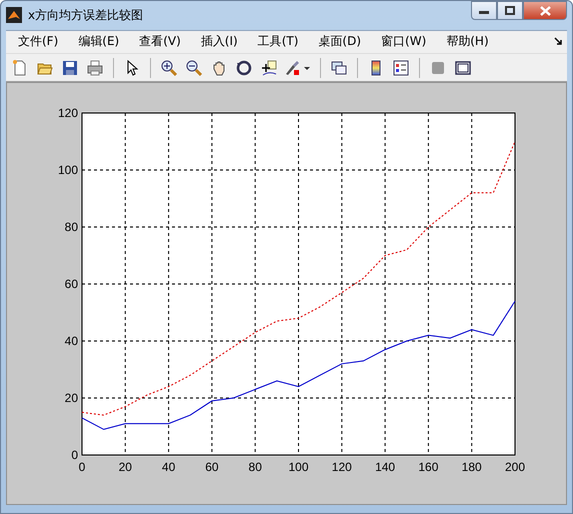 Image resolution: width=573 pixels, height=514 pixels. I want to click on tick-label: 160, so click(428, 467).